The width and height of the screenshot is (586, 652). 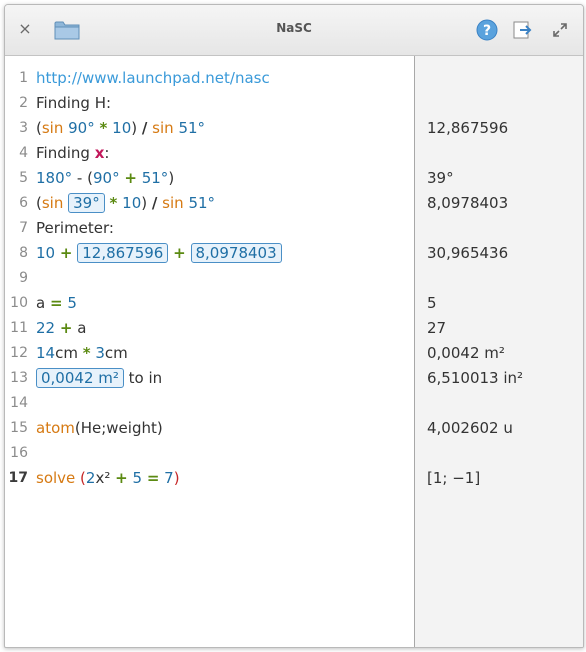 I want to click on line-code: Perimeter:, so click(x=75, y=228).